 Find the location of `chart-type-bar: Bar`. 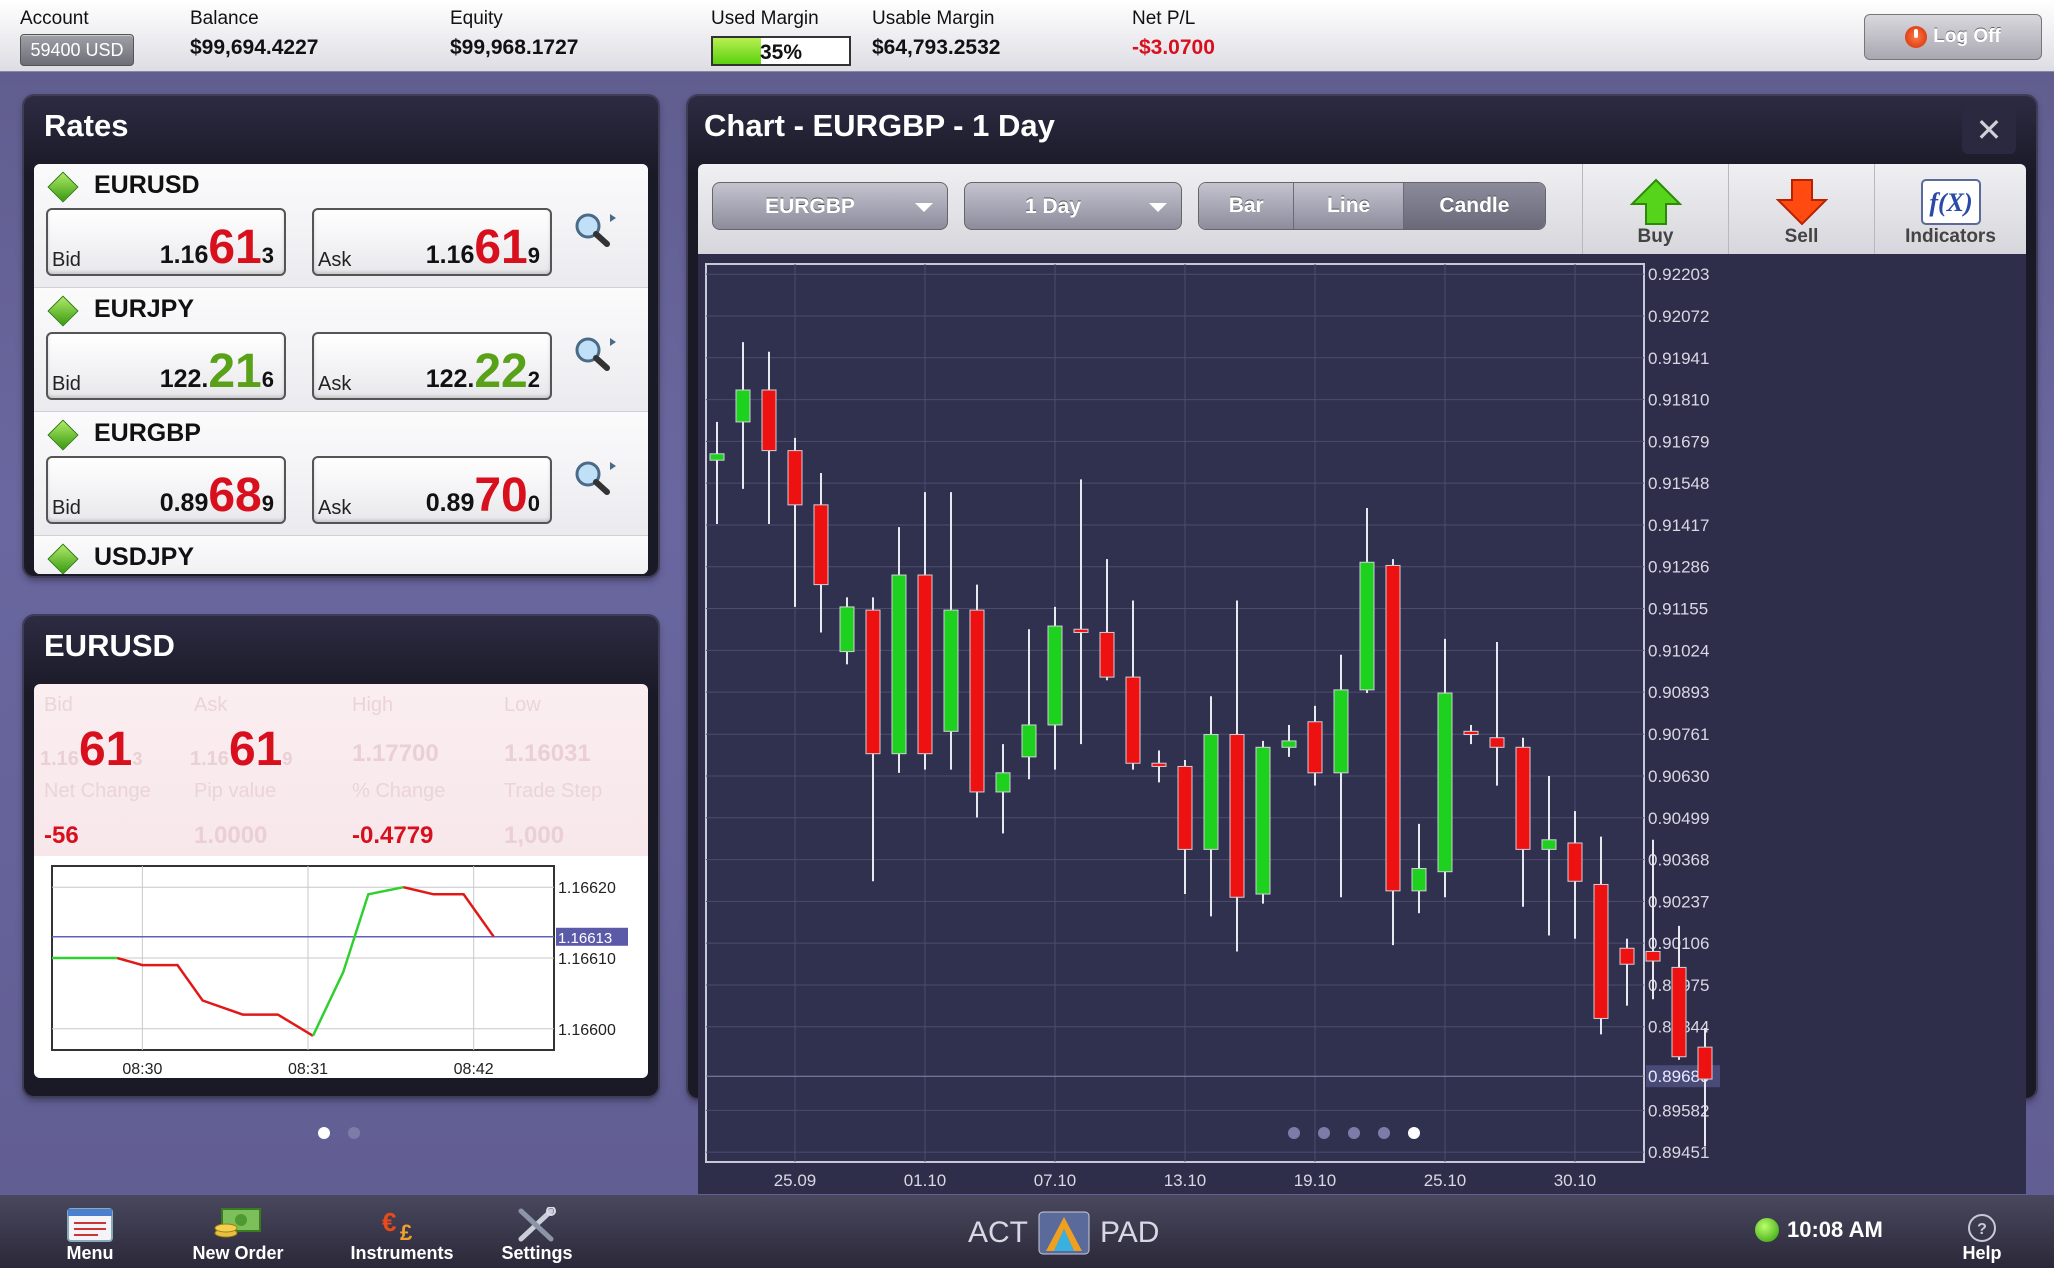

chart-type-bar: Bar is located at coordinates (1247, 206).